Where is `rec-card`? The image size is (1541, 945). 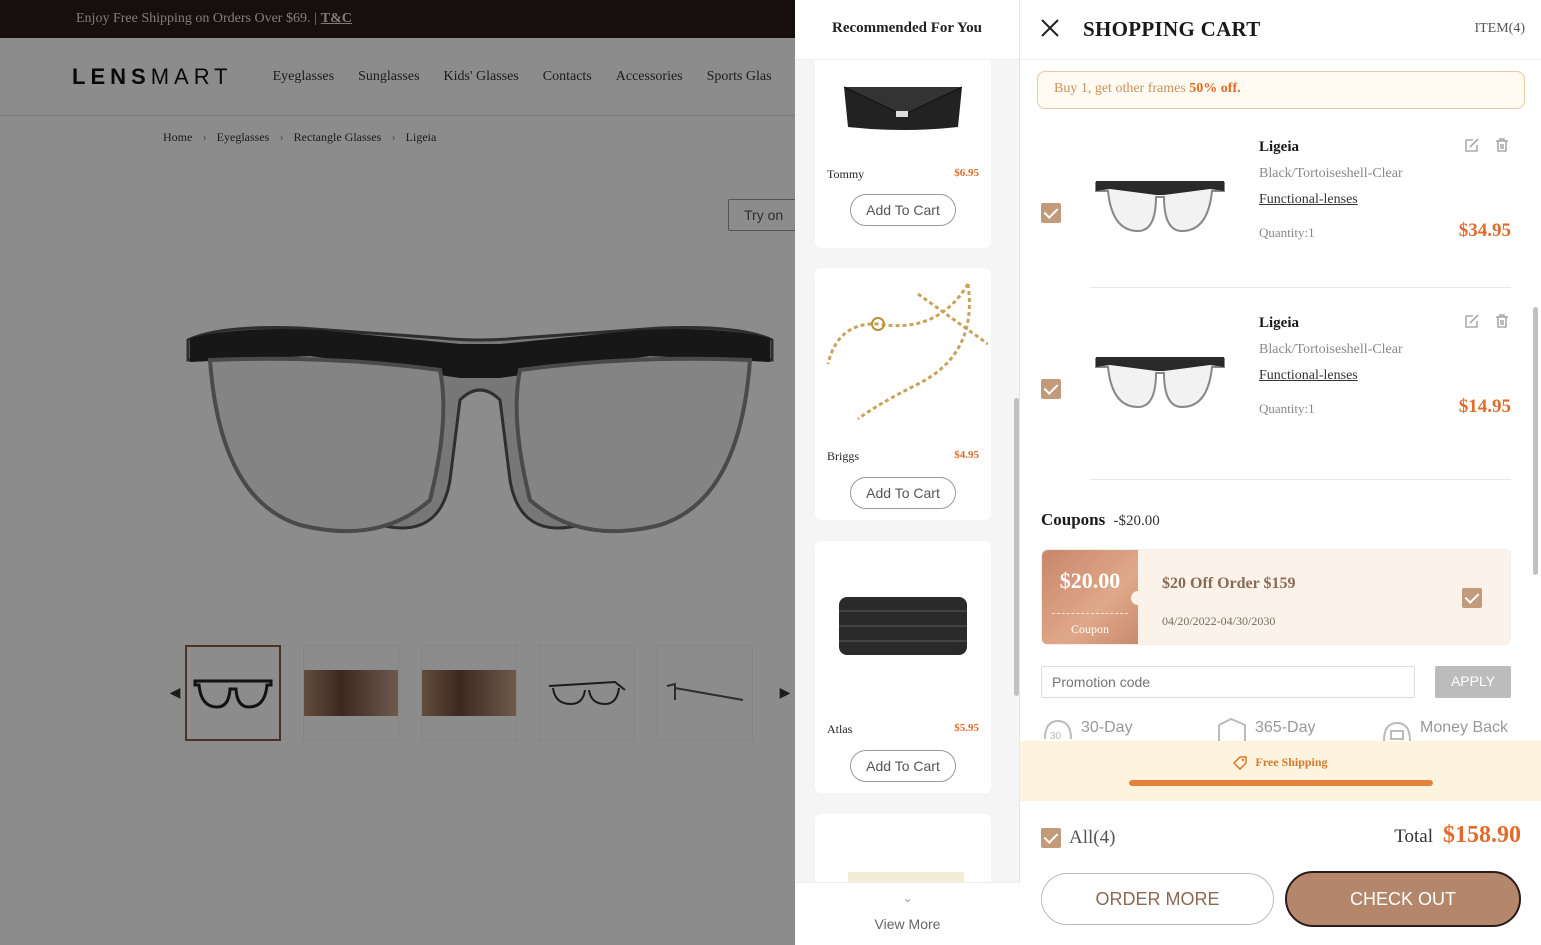
rec-card is located at coordinates (903, 848).